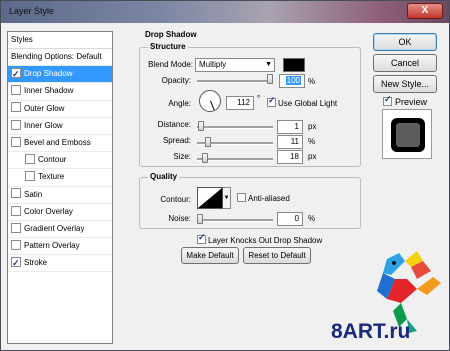 This screenshot has height=351, width=450. I want to click on style-item-label: Blending Options: Default, so click(56, 56).